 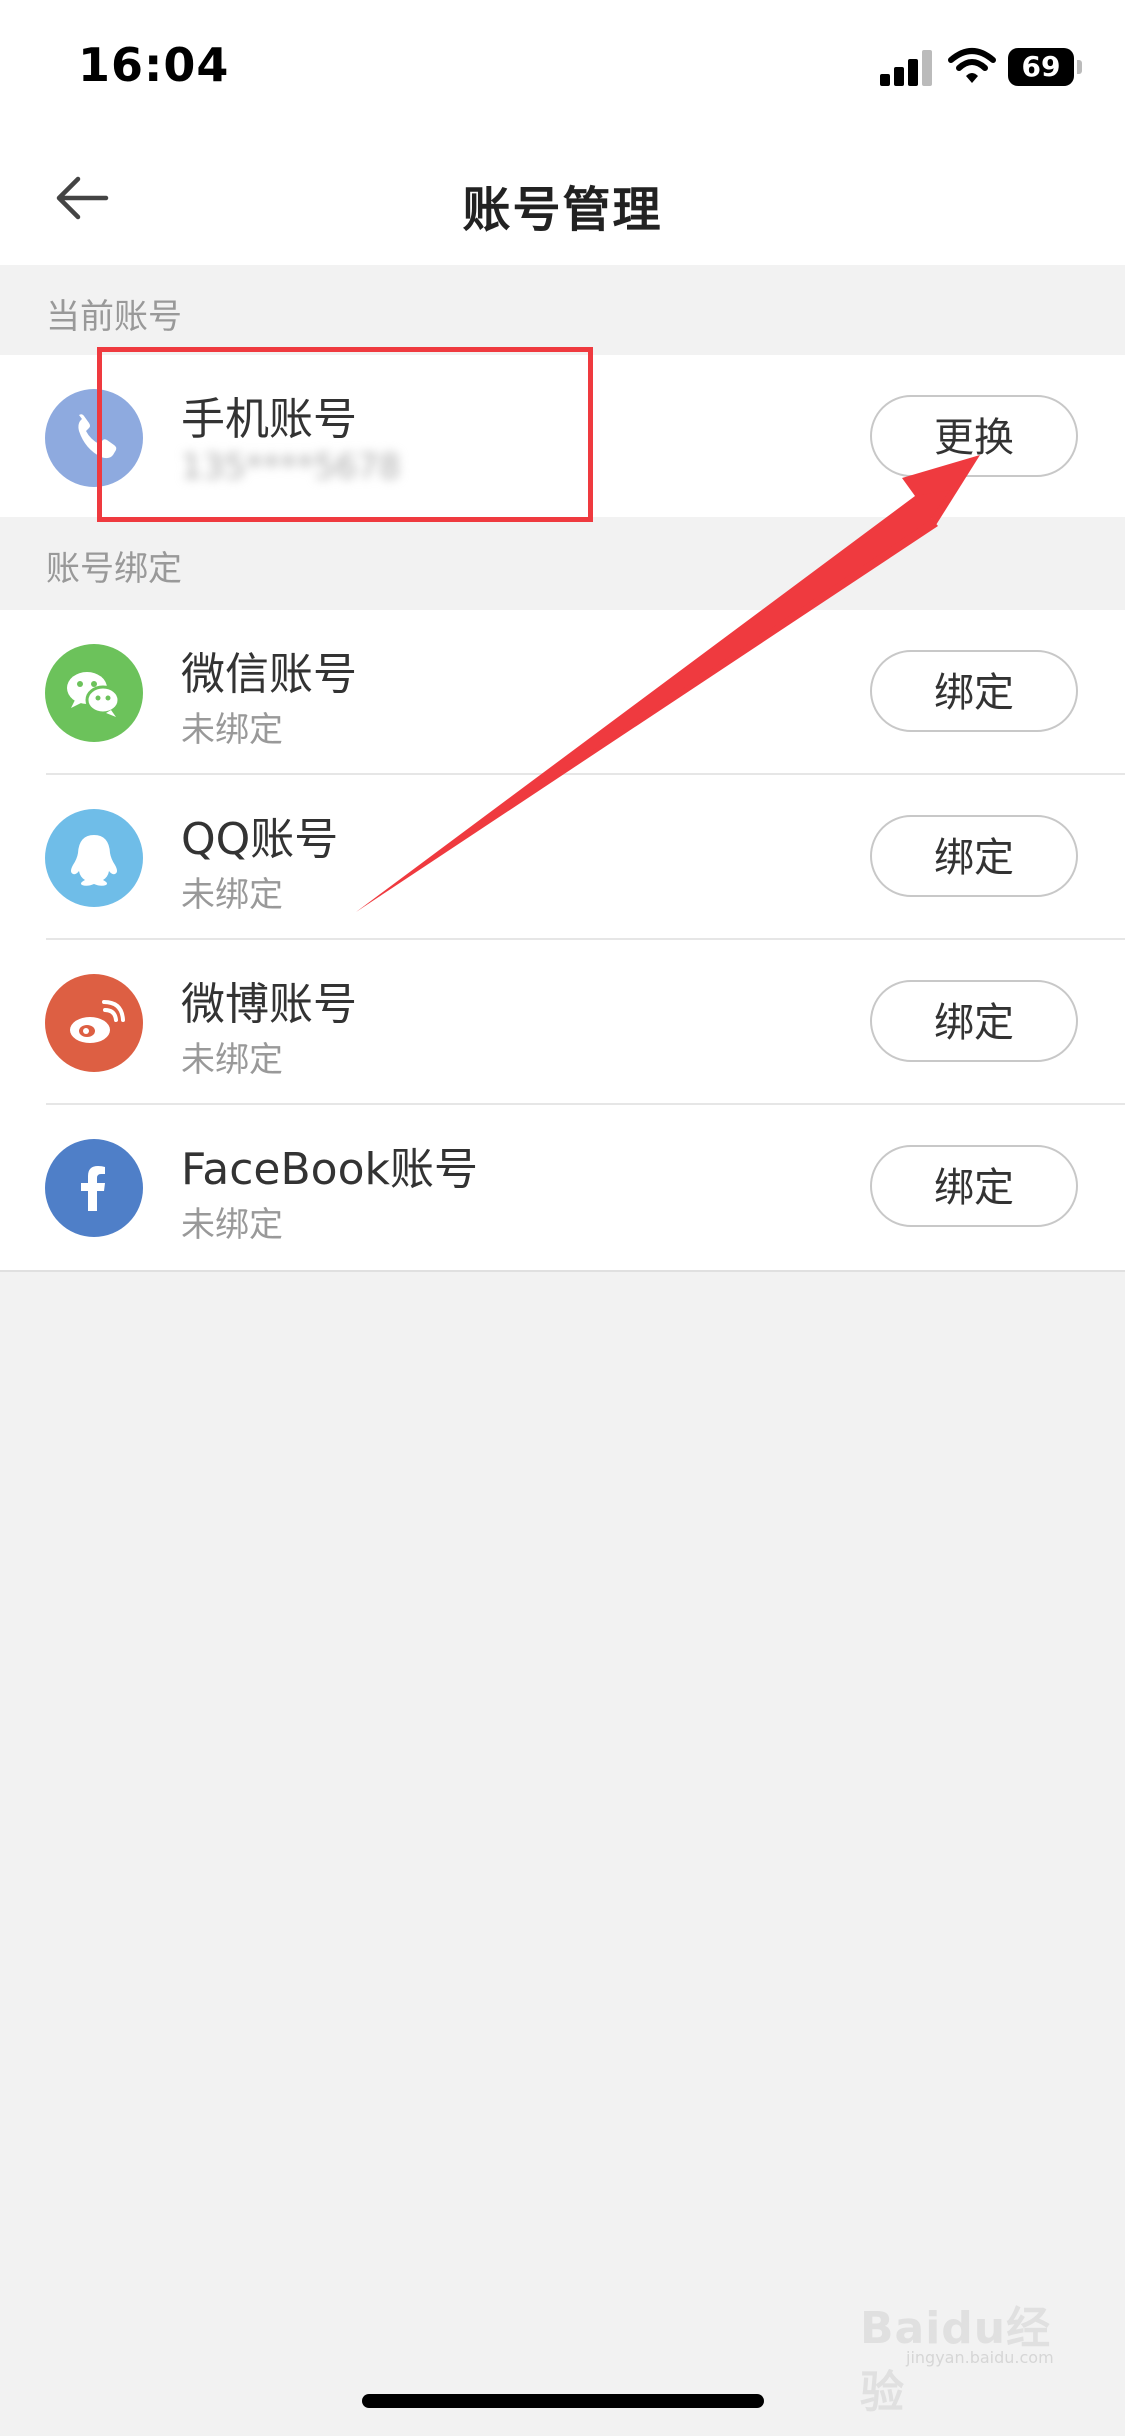 What do you see at coordinates (94, 858) in the screenshot?
I see `qq-icon` at bounding box center [94, 858].